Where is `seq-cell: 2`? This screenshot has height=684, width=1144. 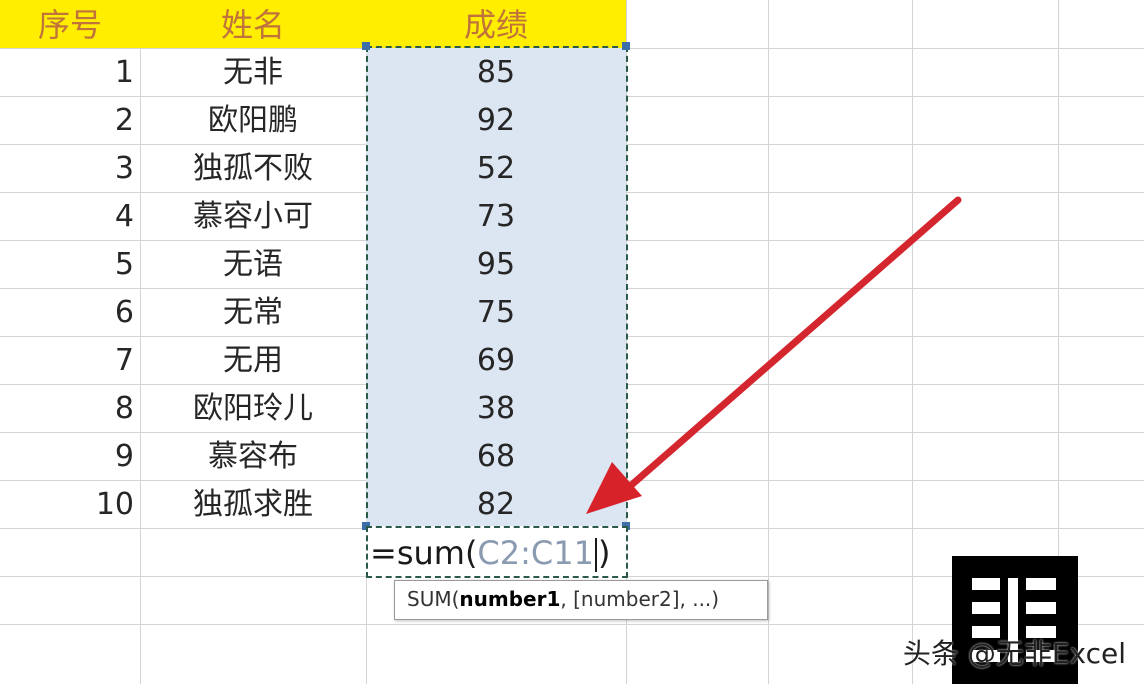 seq-cell: 2 is located at coordinates (70, 120).